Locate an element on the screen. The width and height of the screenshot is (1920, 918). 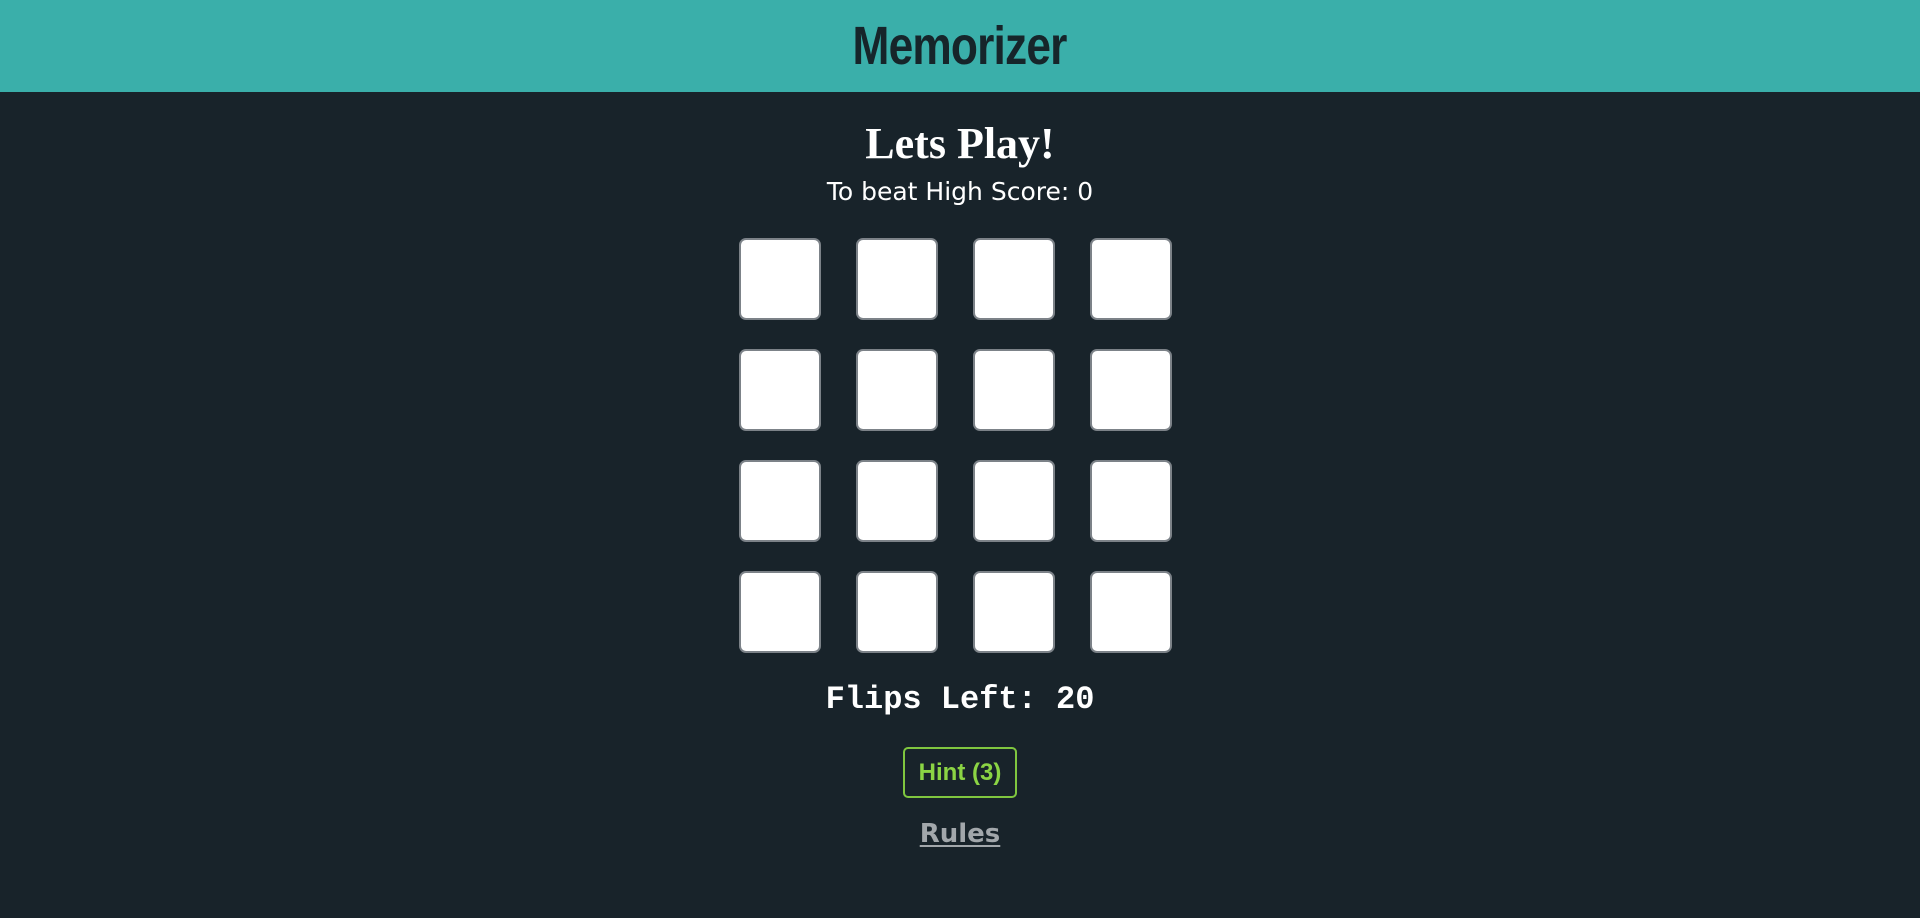
rules-area: Rules is located at coordinates (960, 834).